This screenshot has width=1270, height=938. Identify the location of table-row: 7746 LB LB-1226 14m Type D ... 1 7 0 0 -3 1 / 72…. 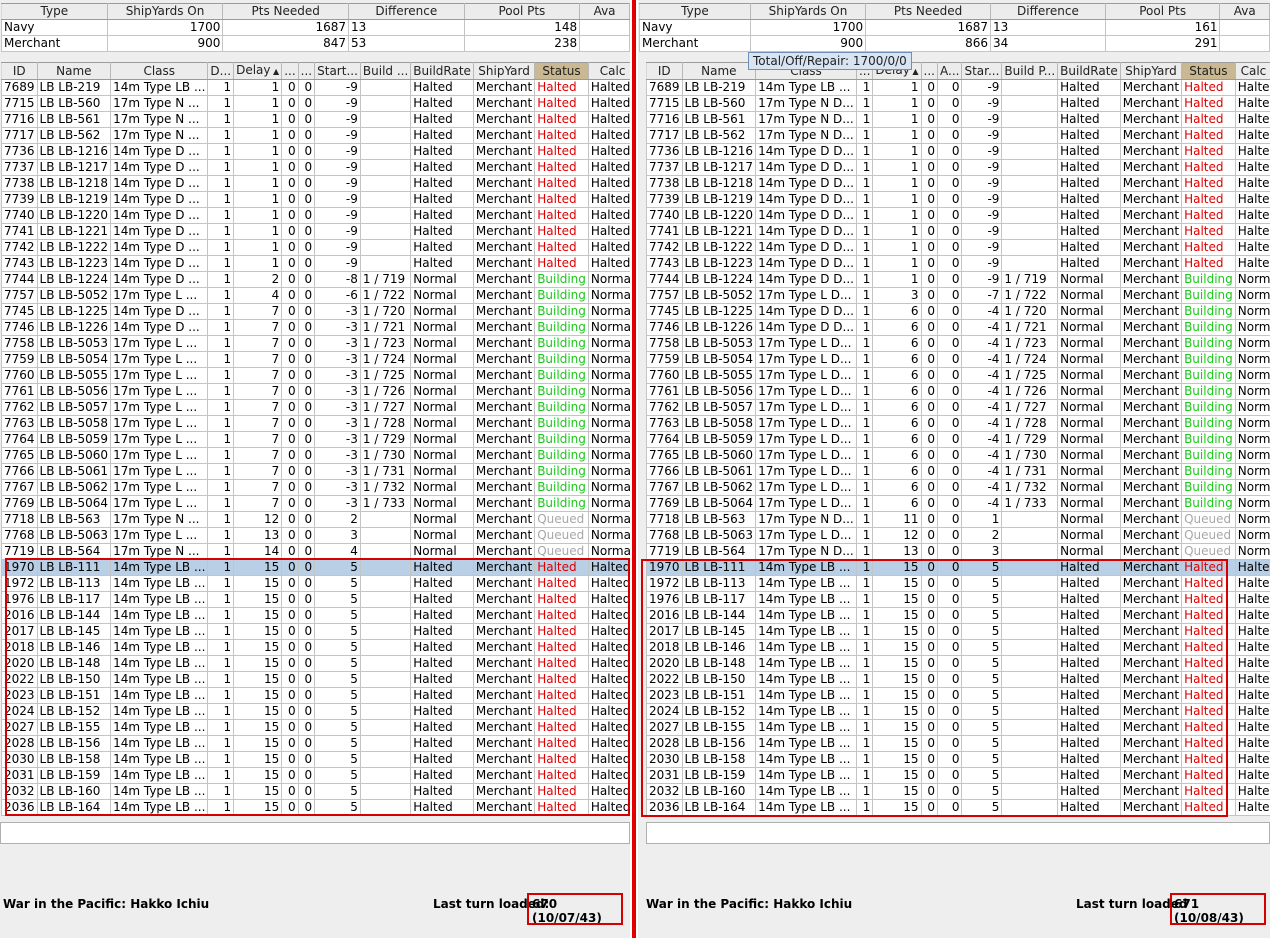
(315, 327).